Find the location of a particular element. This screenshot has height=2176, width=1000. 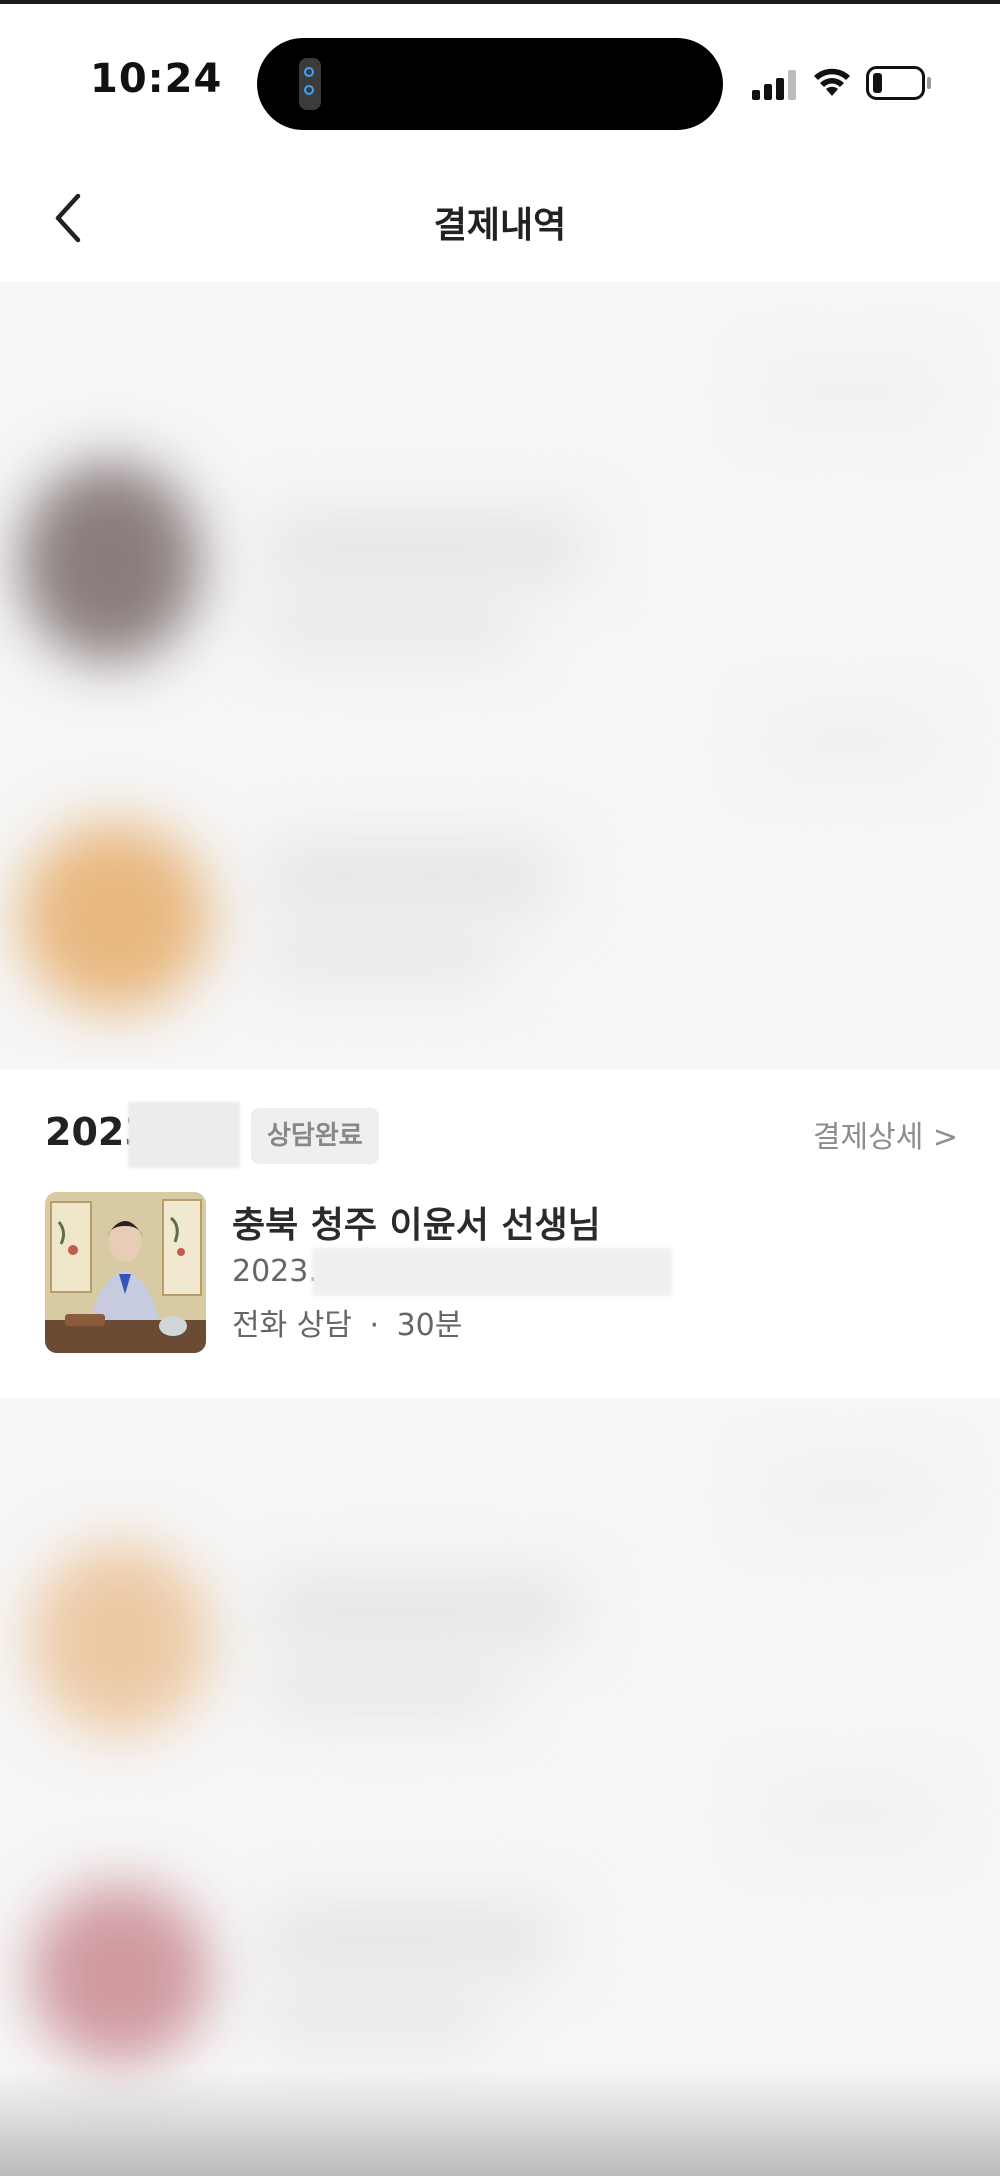

status-bar: 10:24 is located at coordinates (500, 79).